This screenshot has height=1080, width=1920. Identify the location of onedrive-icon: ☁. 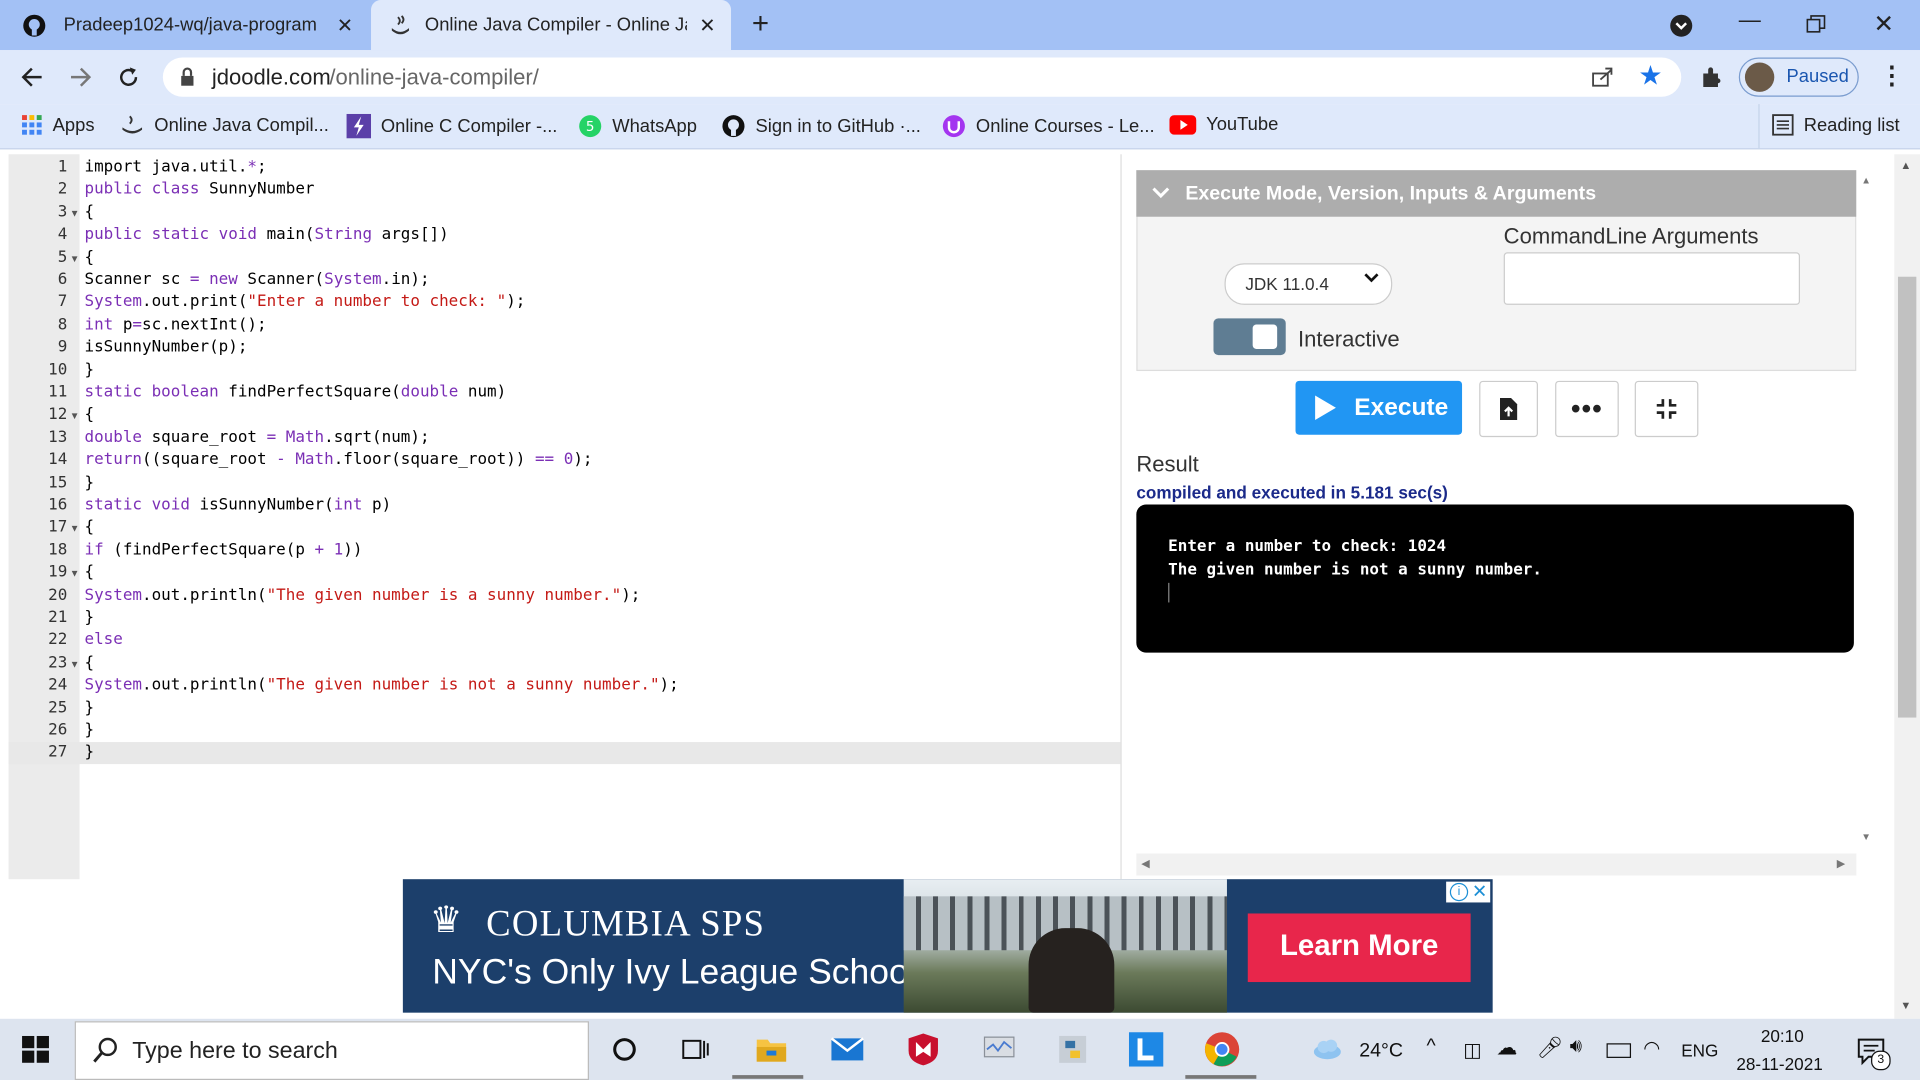
(1506, 1048).